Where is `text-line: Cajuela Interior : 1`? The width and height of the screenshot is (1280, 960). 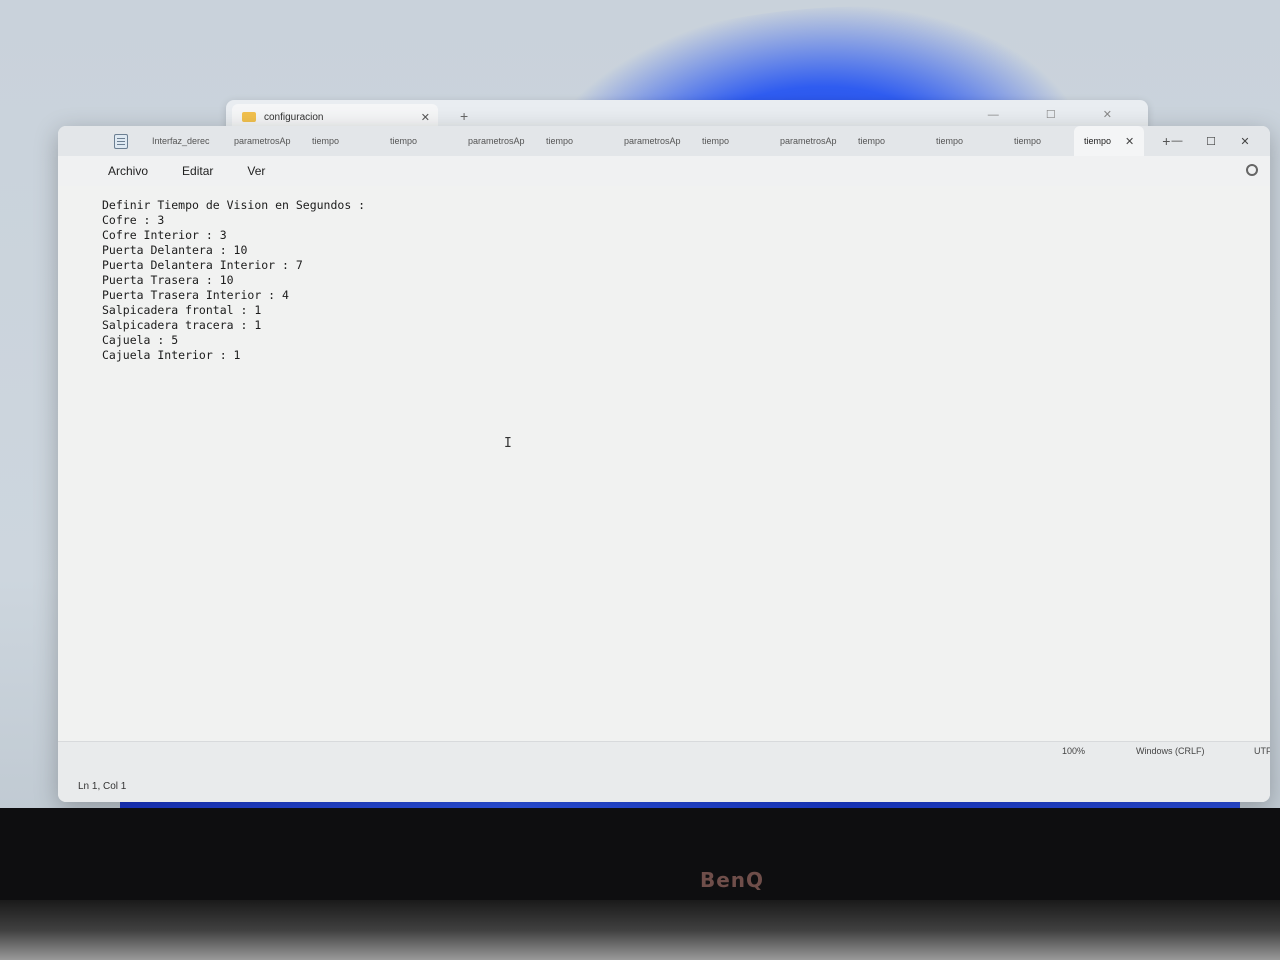
text-line: Cajuela Interior : 1 is located at coordinates (171, 355).